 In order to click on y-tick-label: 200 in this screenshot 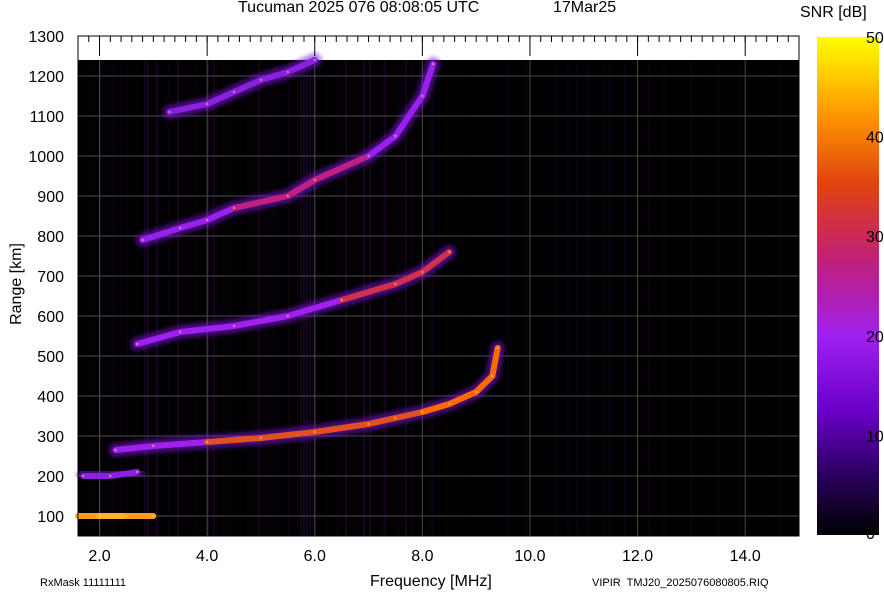, I will do `click(50, 477)`.